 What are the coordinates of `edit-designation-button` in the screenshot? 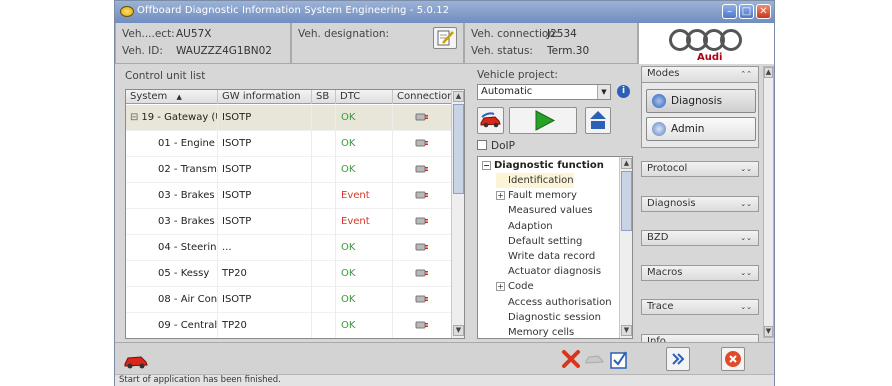 It's located at (445, 38).